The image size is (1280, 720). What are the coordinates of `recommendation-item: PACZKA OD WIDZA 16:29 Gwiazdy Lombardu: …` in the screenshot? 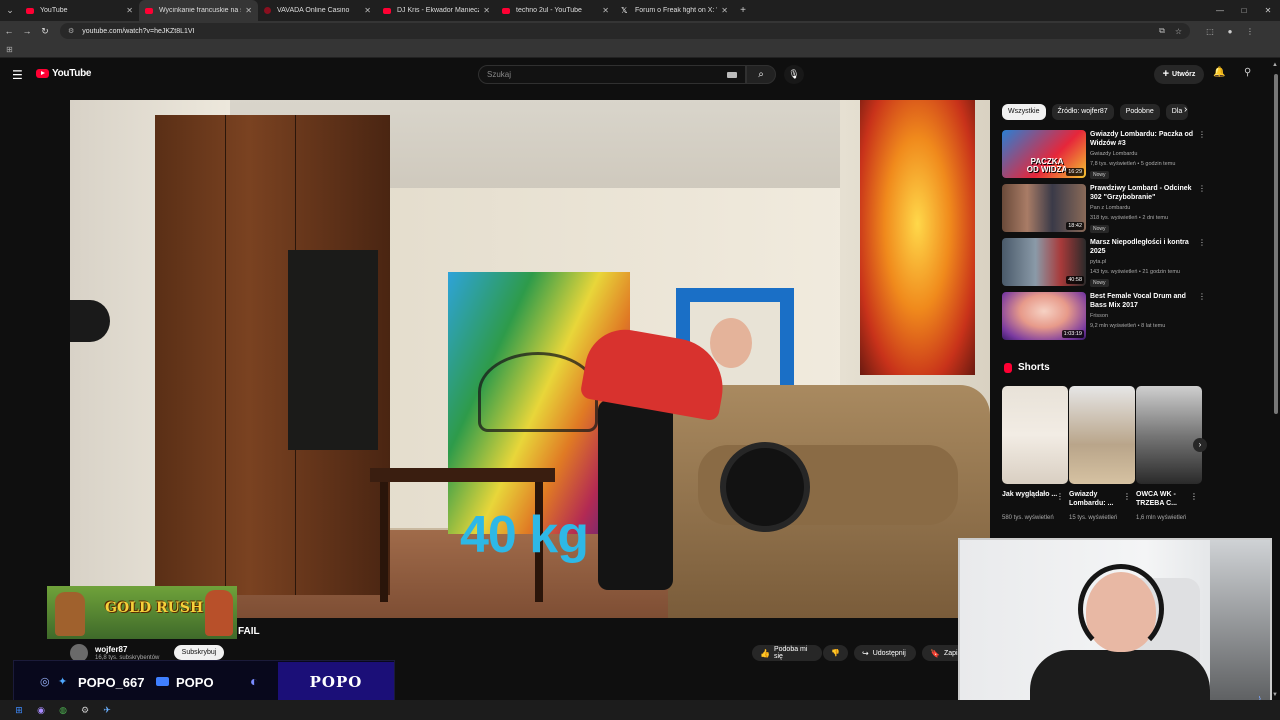 It's located at (1104, 155).